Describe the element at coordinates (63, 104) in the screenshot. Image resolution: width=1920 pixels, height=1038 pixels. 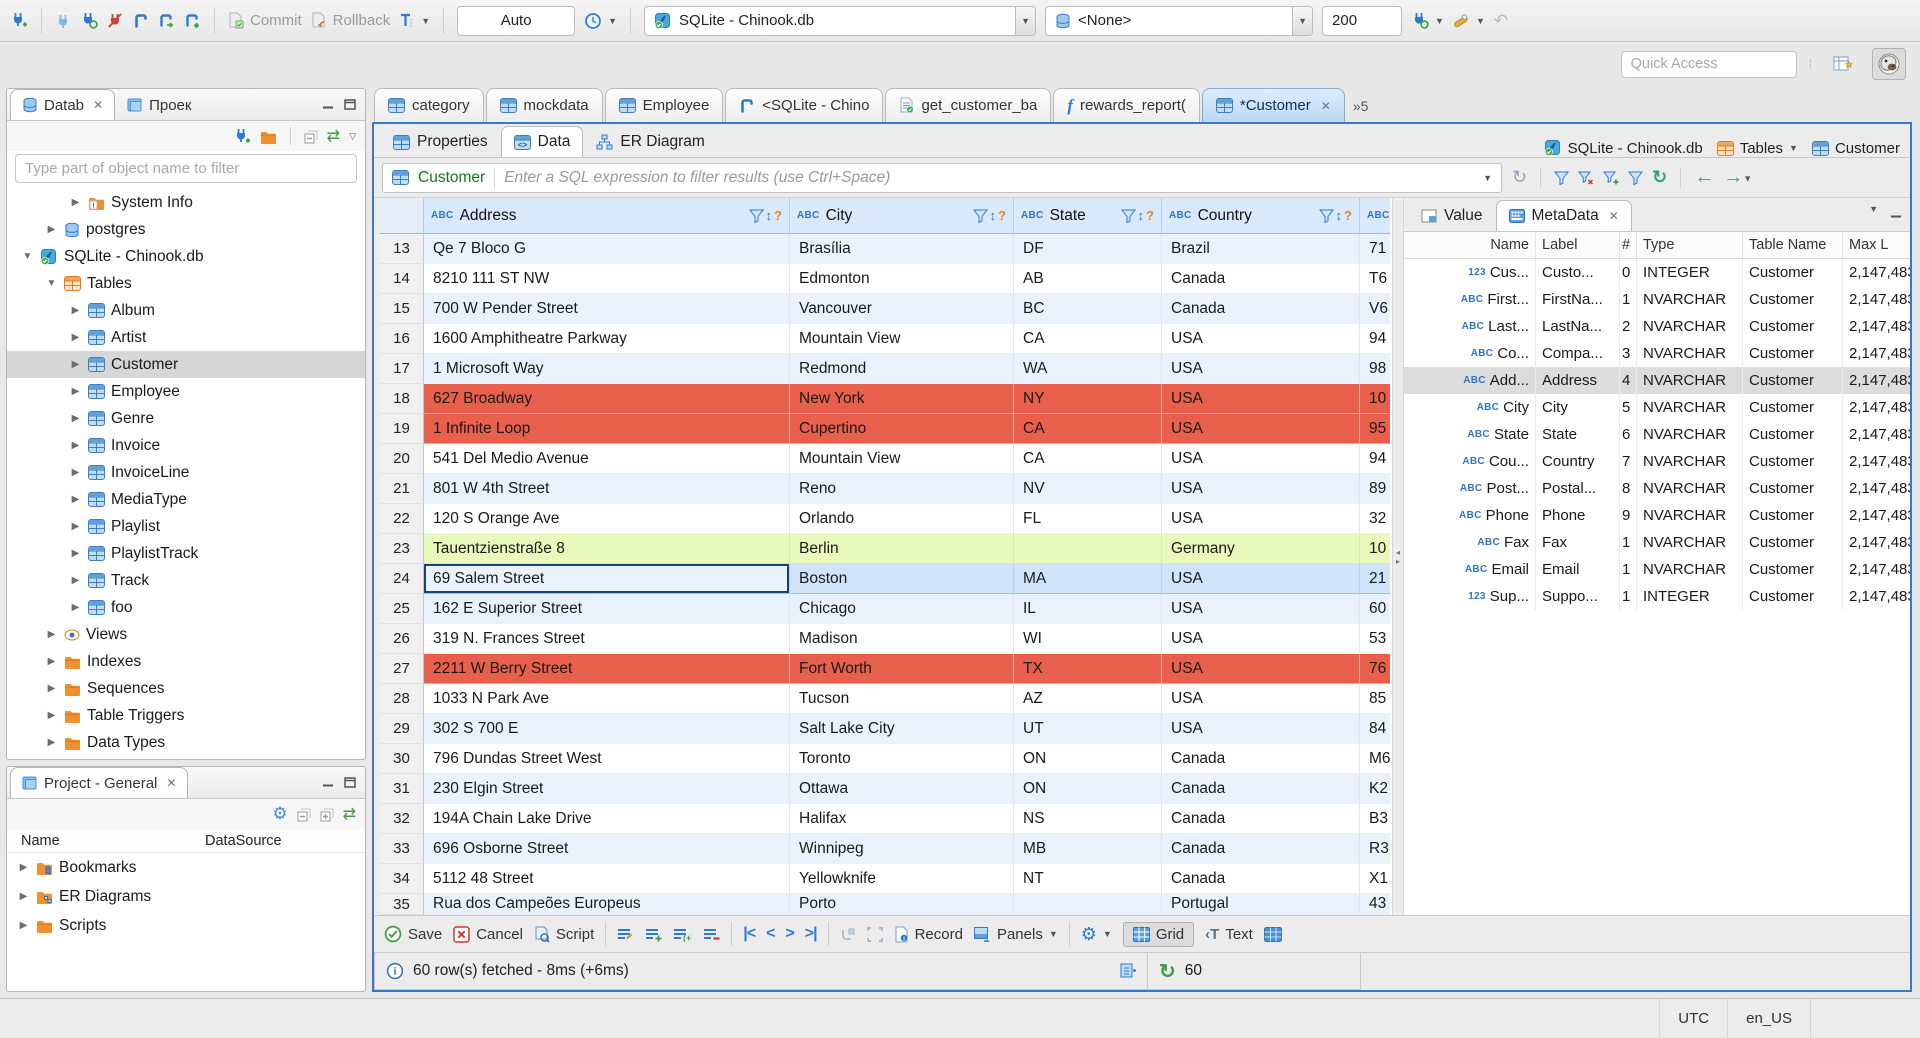
I see `tab-database-navigator: Datab ✕` at that location.